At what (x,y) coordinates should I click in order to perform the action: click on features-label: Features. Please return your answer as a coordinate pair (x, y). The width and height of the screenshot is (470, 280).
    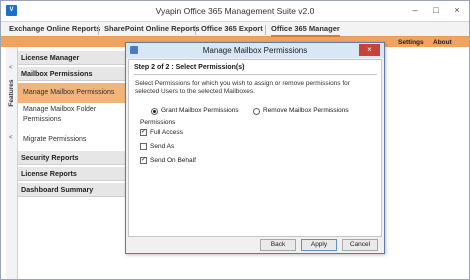
    Looking at the image, I should click on (11, 93).